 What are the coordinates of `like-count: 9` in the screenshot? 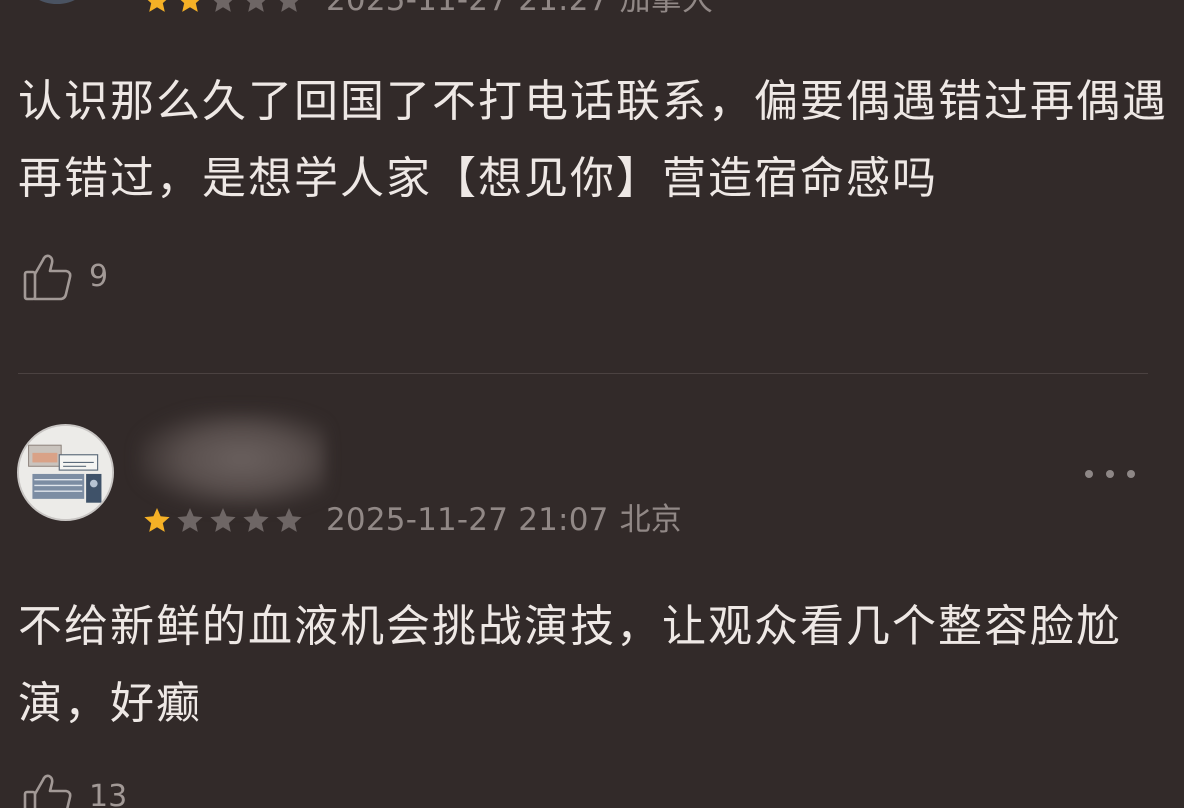 It's located at (99, 276).